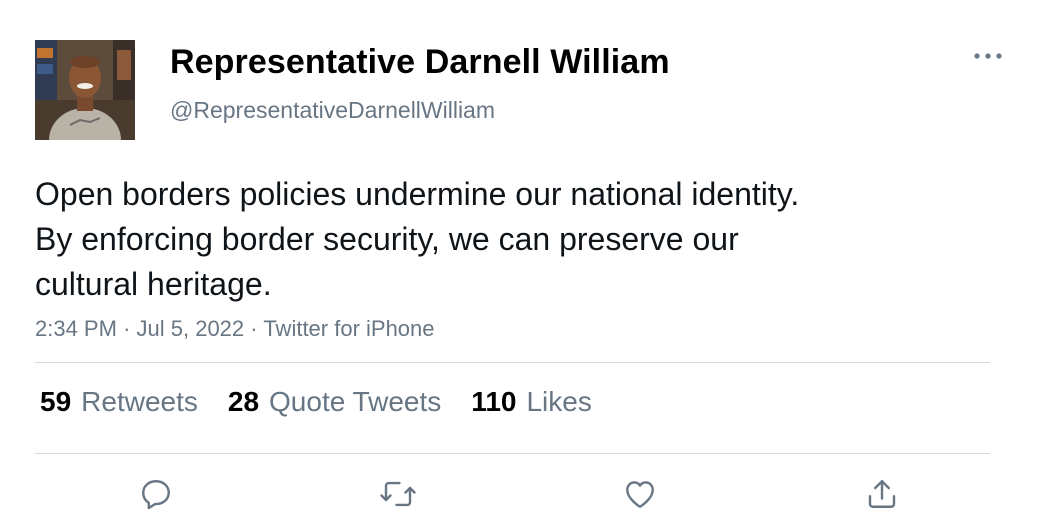  I want to click on tweet-stats: 59 Retweets 28 Quote Tweets 110 Likes, so click(331, 402).